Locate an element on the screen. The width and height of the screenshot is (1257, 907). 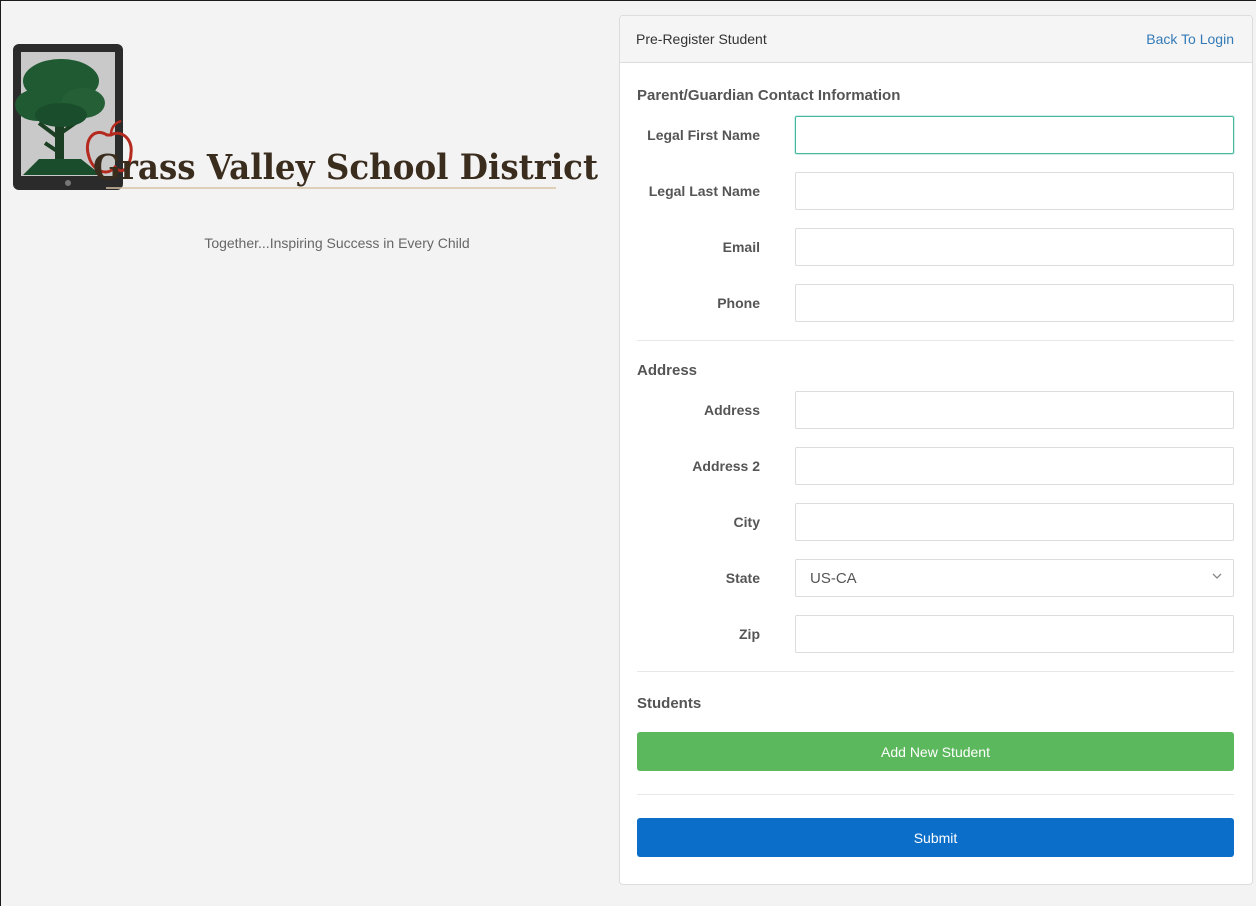
zip-input is located at coordinates (1014, 634).